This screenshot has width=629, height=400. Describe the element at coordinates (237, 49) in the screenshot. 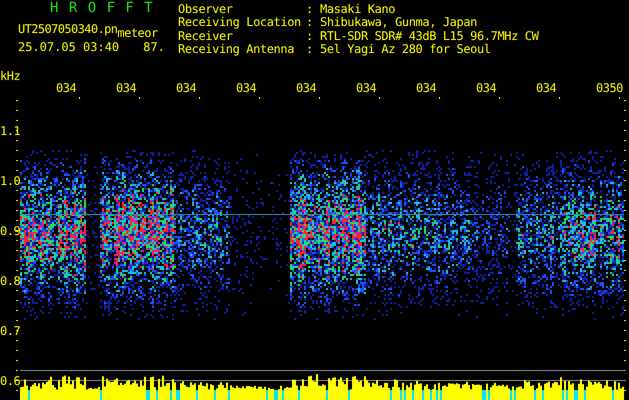

I see `info-label: Receiving Antenna` at that location.